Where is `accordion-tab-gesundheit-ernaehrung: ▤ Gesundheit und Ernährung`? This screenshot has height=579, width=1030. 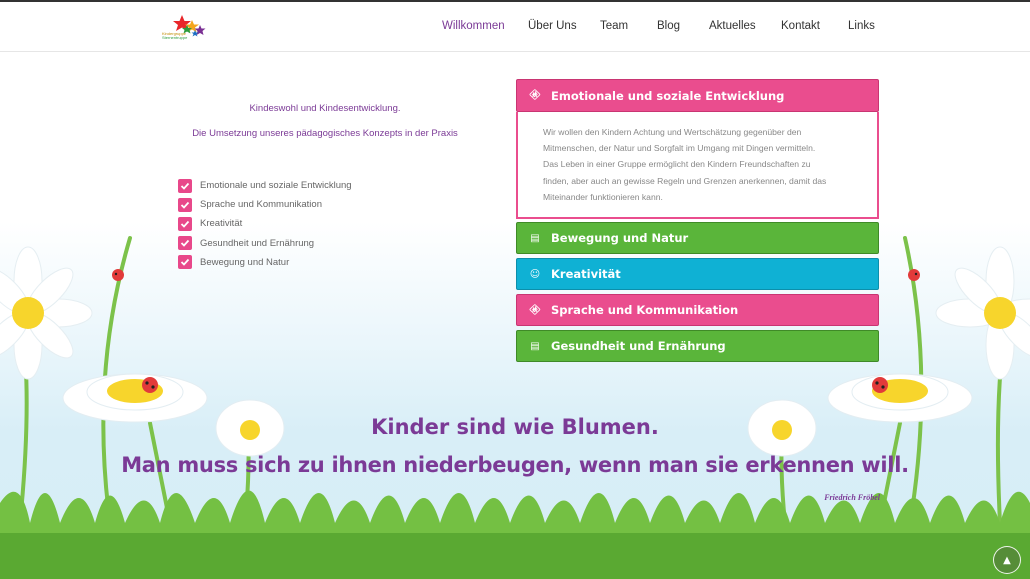
accordion-tab-gesundheit-ernaehrung: ▤ Gesundheit und Ernährung is located at coordinates (697, 346).